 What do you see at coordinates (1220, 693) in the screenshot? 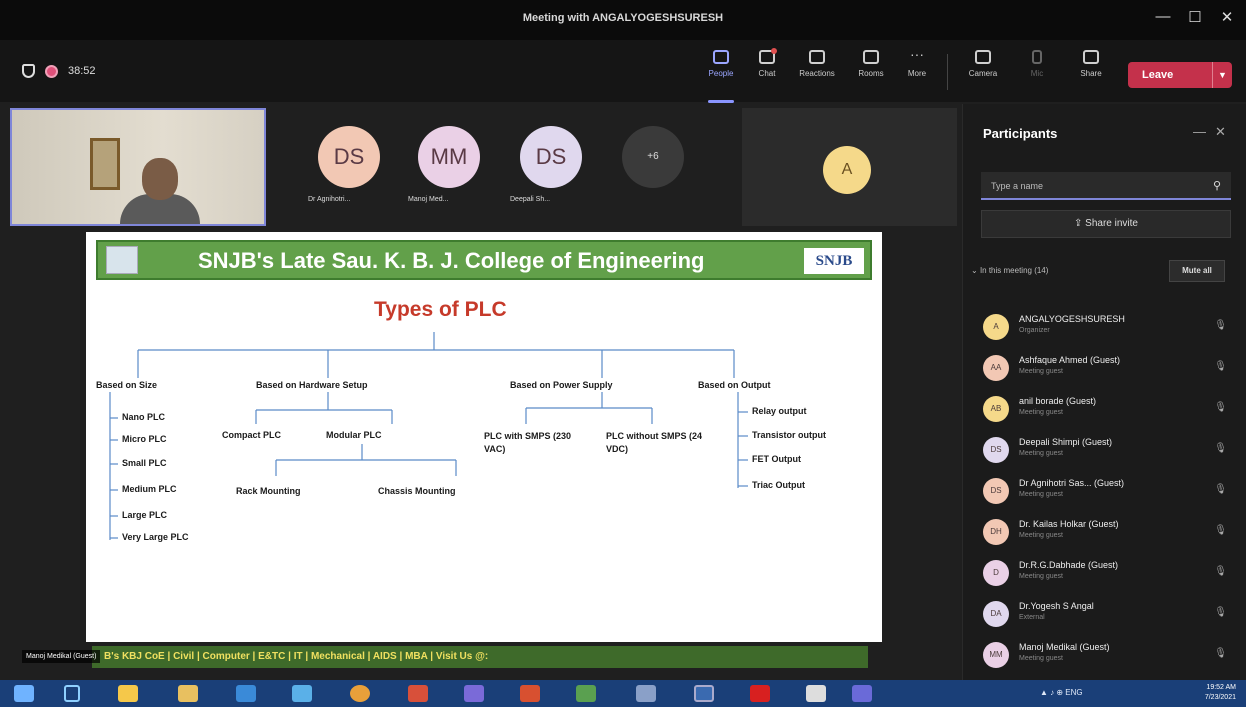
I see `taskbar-clock: 19:52 AM 7/23/2021` at bounding box center [1220, 693].